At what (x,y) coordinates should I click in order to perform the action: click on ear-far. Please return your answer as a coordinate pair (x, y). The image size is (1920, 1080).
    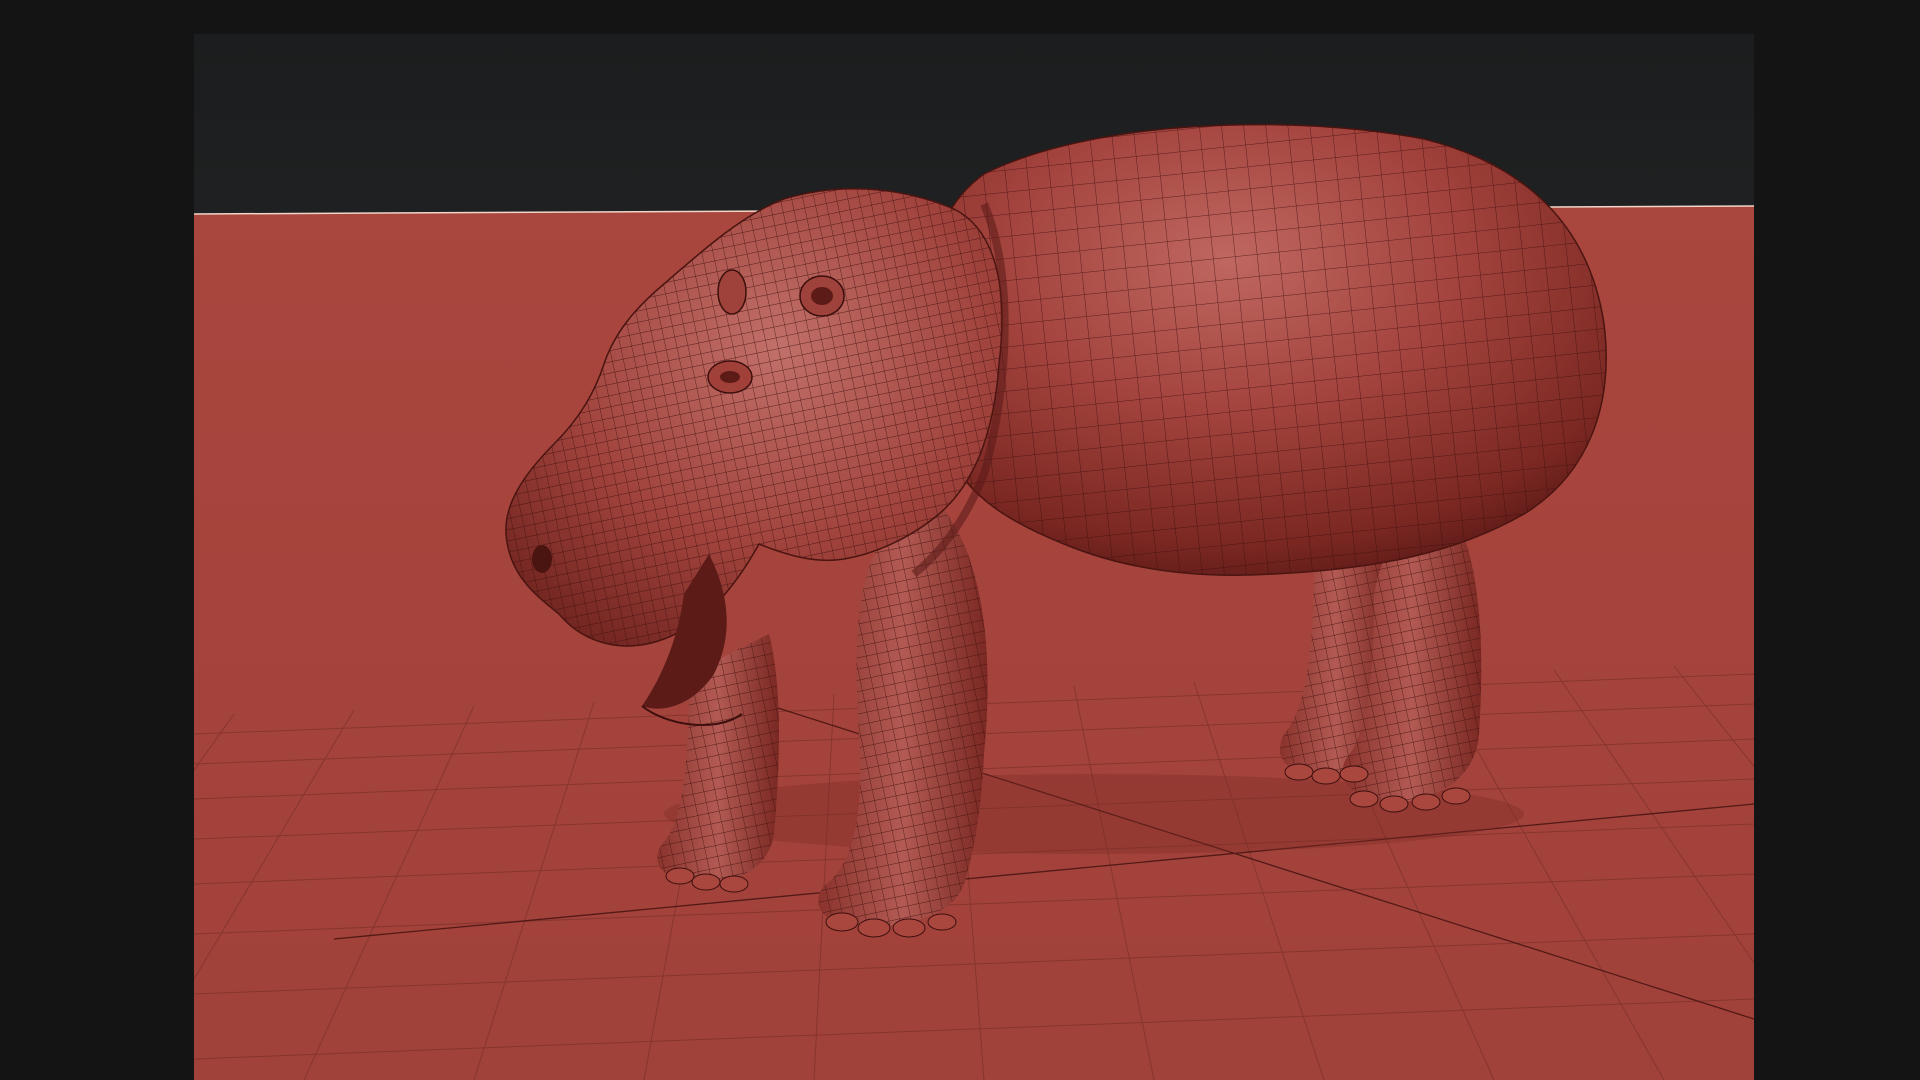
    Looking at the image, I should click on (732, 292).